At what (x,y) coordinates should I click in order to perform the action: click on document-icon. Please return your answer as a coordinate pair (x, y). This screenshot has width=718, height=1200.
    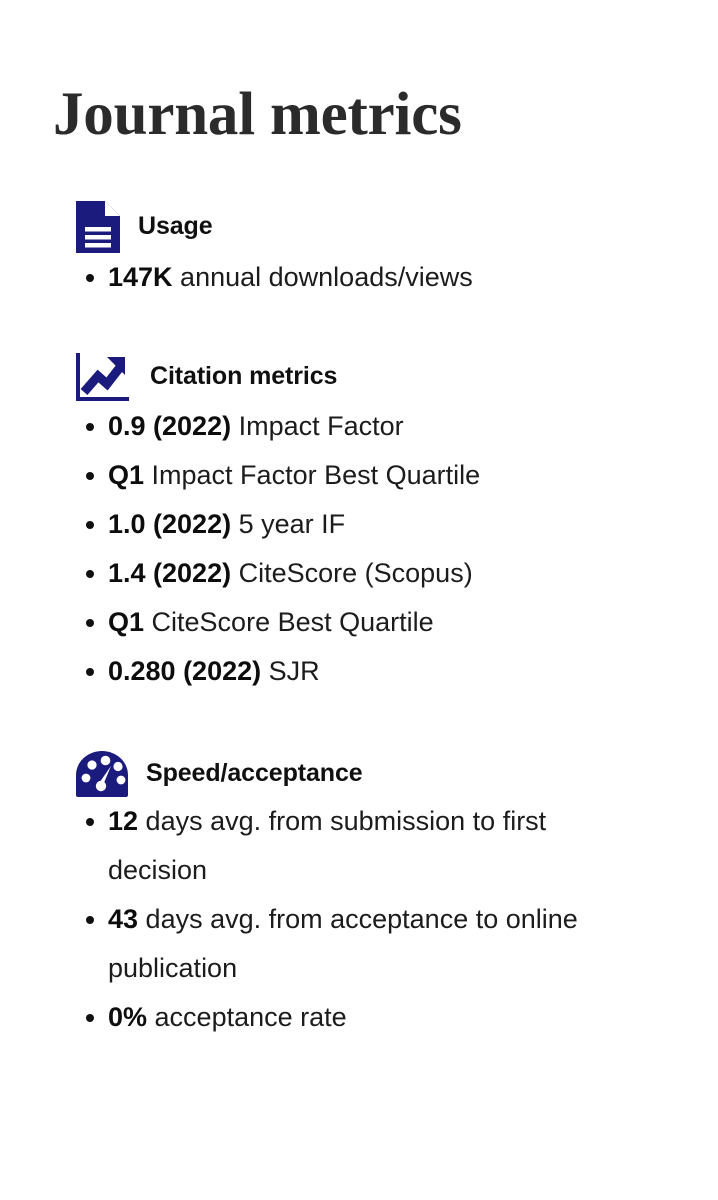
    Looking at the image, I should click on (98, 227).